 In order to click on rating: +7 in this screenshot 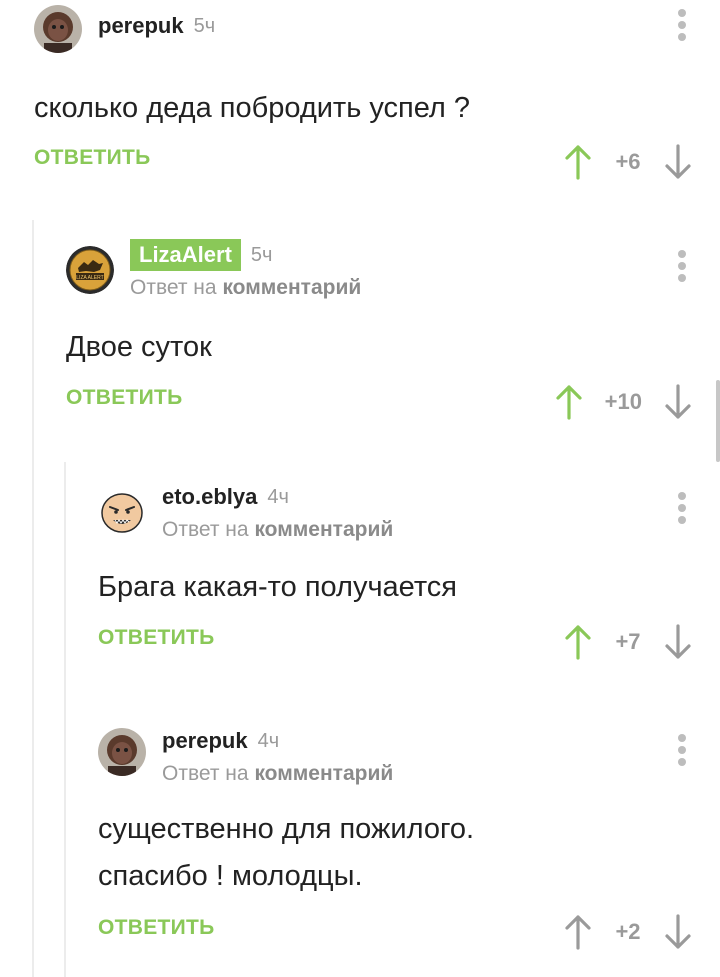, I will do `click(628, 641)`.